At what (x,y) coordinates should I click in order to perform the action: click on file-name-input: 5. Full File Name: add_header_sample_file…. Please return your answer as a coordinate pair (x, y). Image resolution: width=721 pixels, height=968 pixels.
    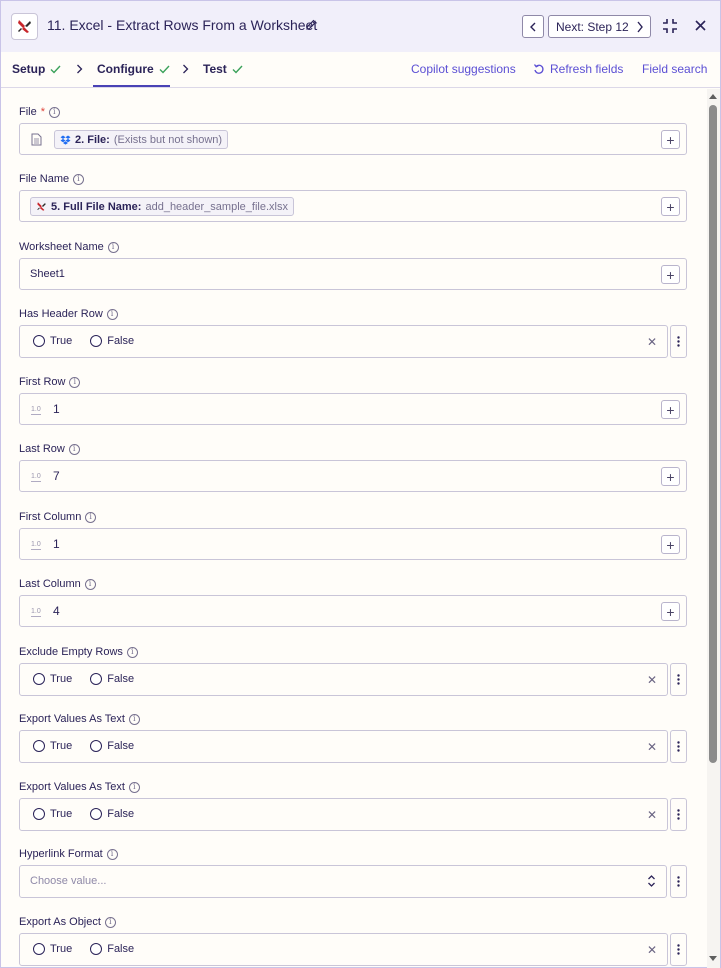
    Looking at the image, I should click on (353, 206).